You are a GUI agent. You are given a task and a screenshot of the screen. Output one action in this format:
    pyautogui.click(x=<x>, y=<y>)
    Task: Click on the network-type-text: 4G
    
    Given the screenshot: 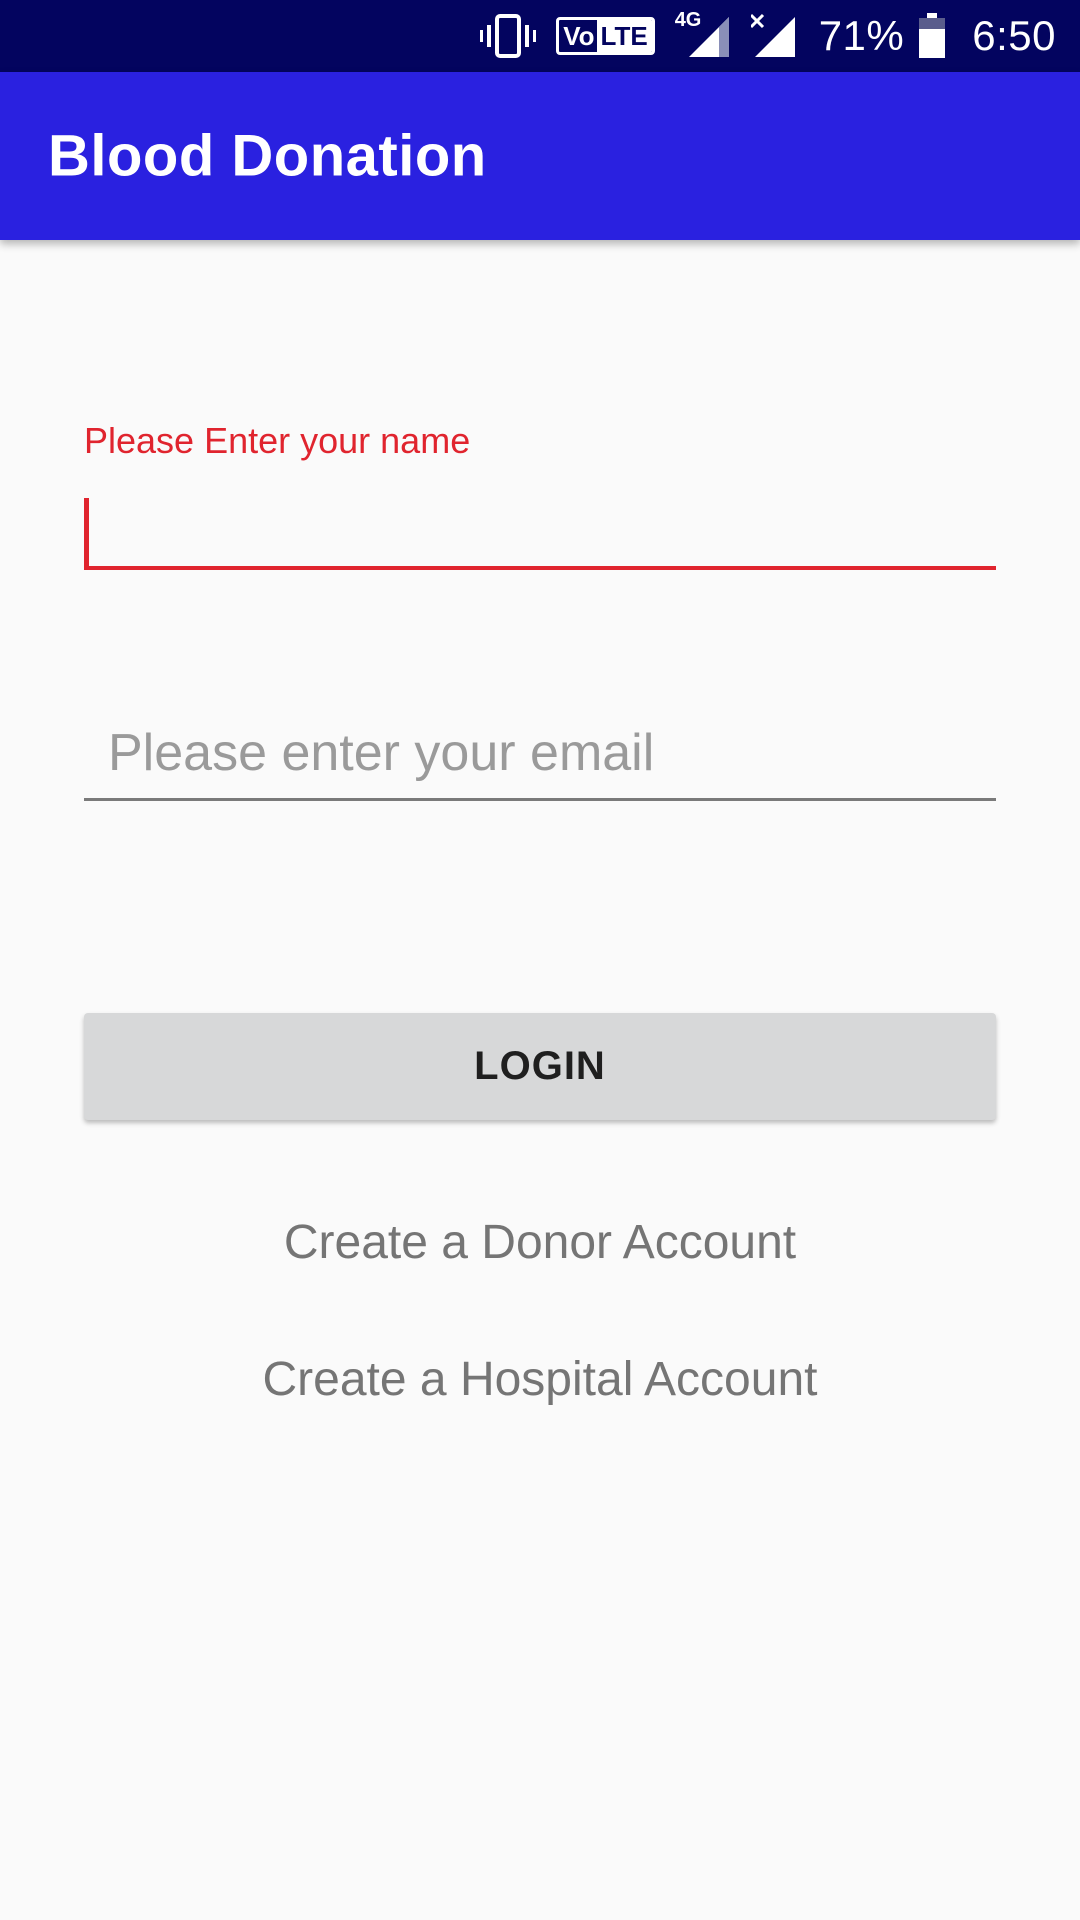 What is the action you would take?
    pyautogui.click(x=688, y=20)
    